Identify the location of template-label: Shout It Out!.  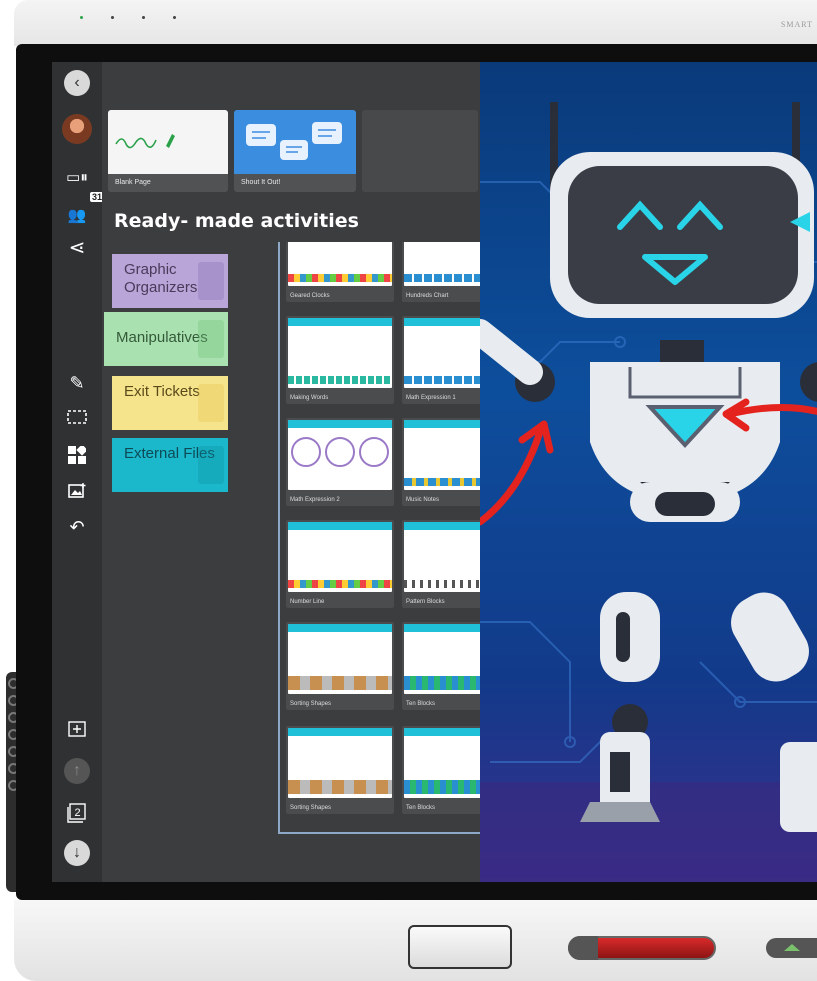
(261, 182).